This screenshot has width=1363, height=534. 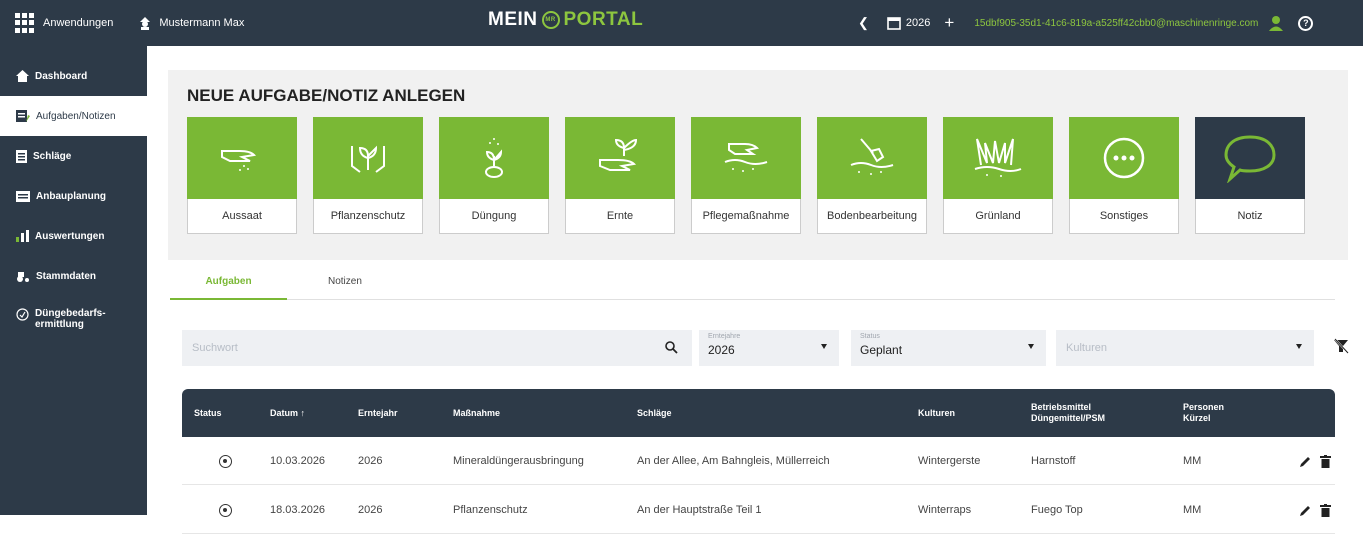 What do you see at coordinates (1250, 158) in the screenshot?
I see `speech-bubble-icon` at bounding box center [1250, 158].